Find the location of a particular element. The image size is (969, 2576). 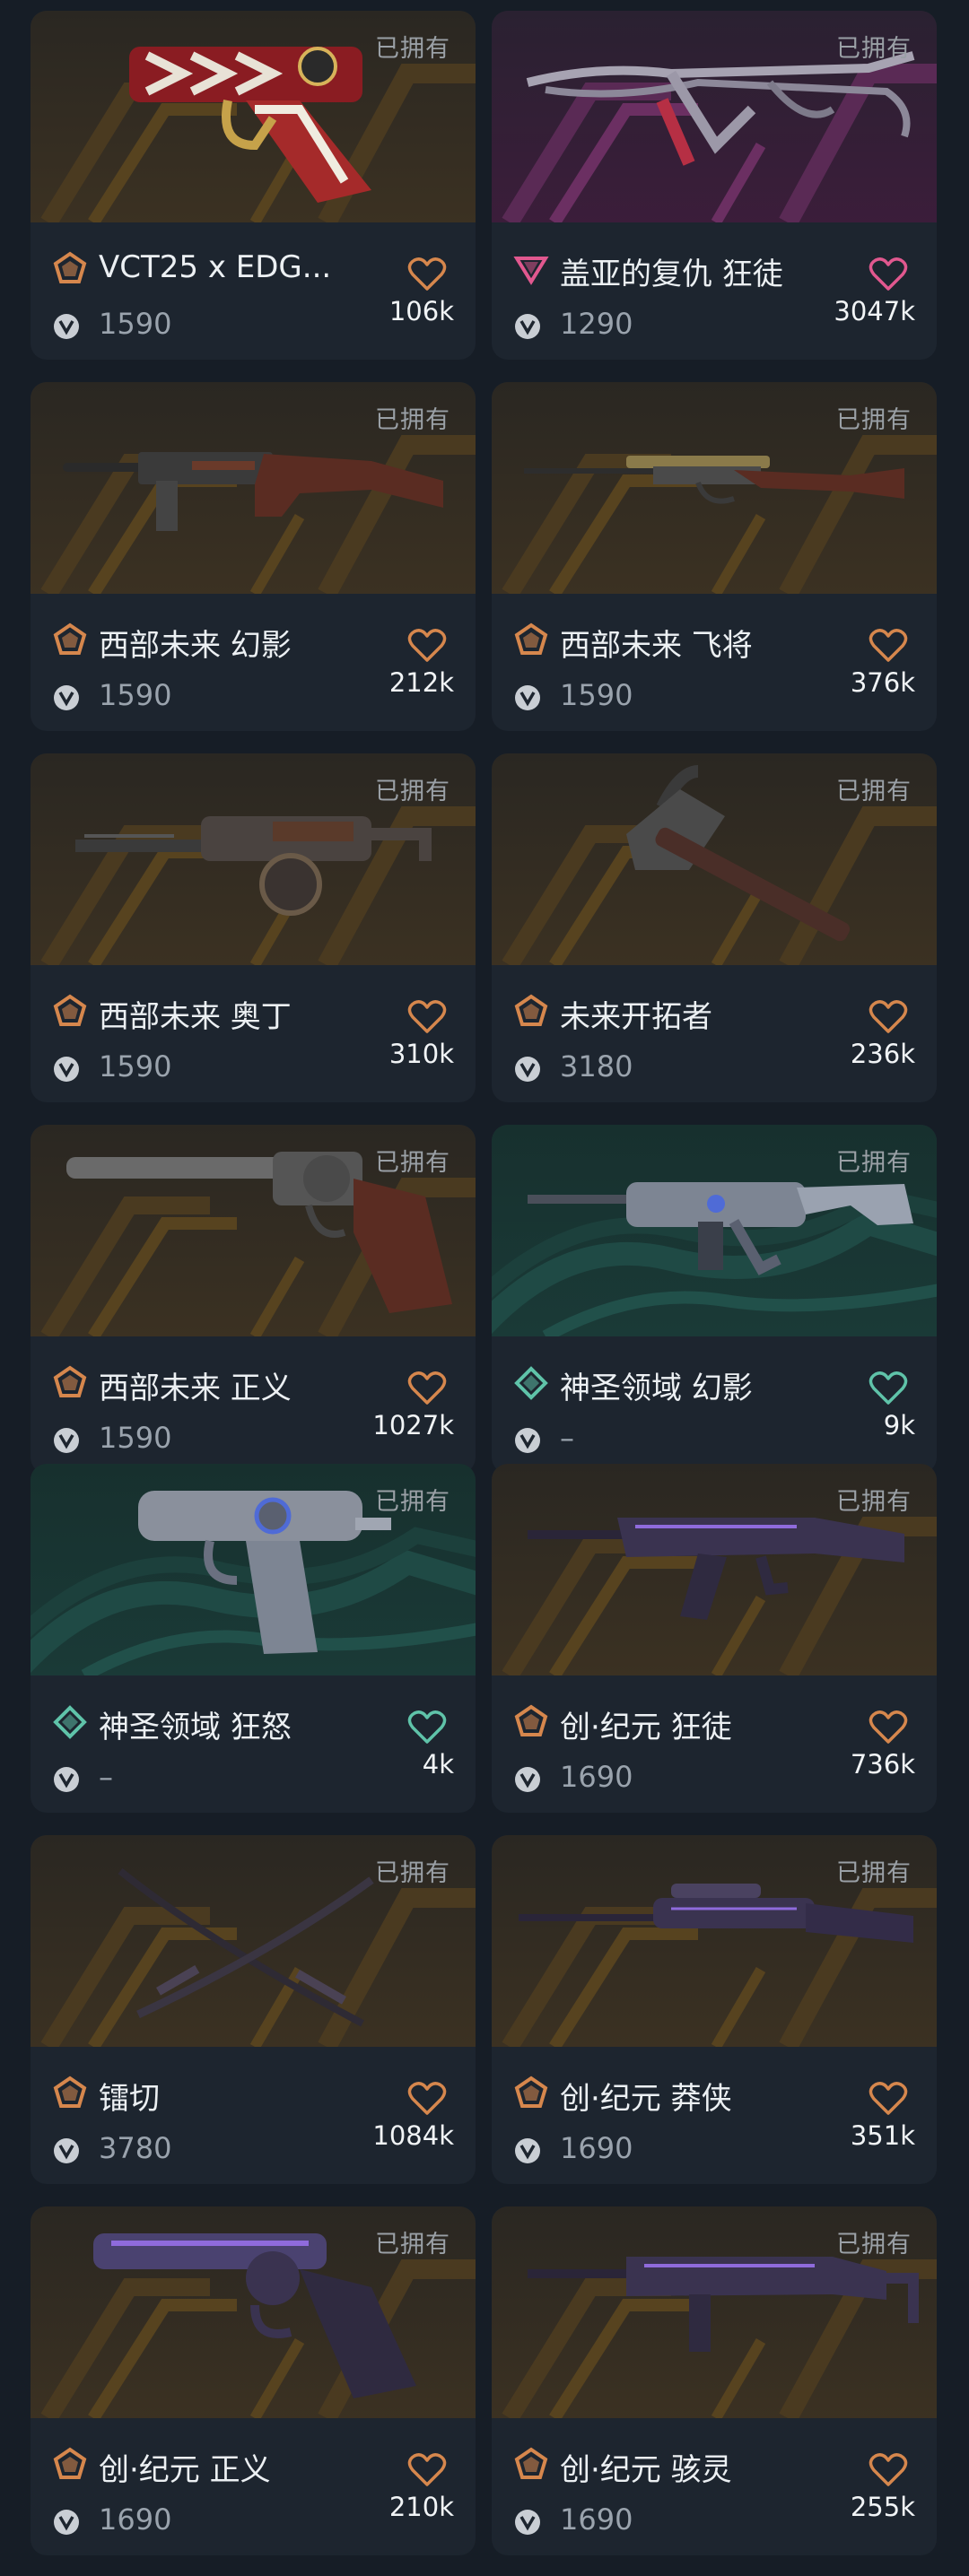

skin-card: 已拥有 VCT25 x EDG... 1590 106k is located at coordinates (254, 185).